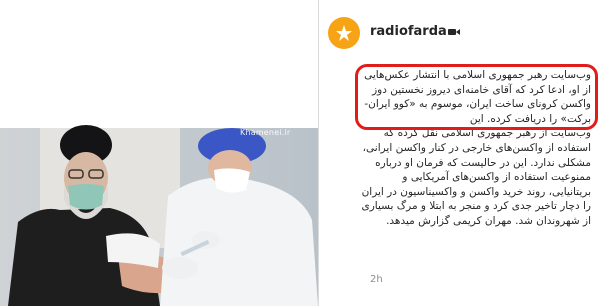  Describe the element at coordinates (265, 132) in the screenshot. I see `photo-watermark: Khamenei.ir` at that location.